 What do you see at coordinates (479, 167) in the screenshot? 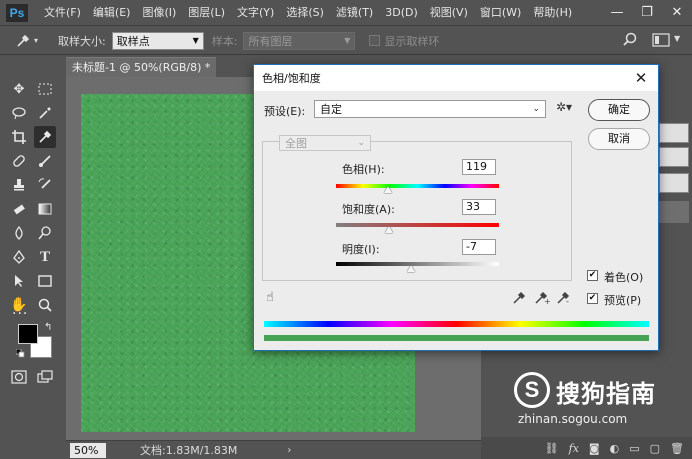
I see `hue-input: 119` at bounding box center [479, 167].